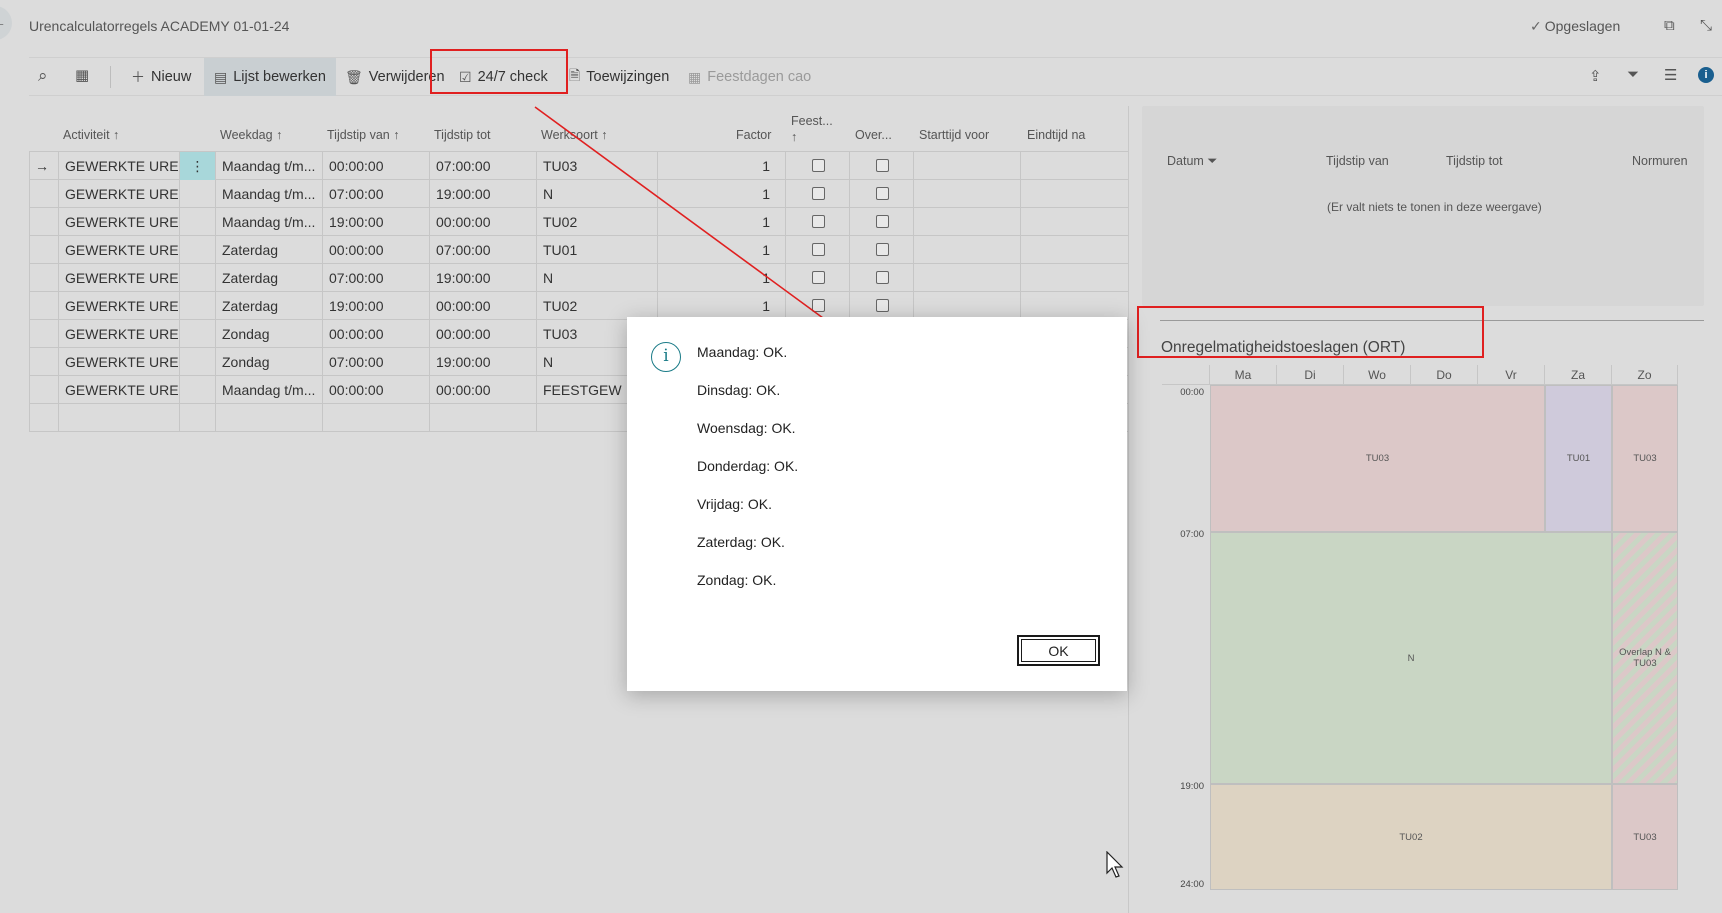  I want to click on col-header-werksoort: Werksoort ↑, so click(574, 135).